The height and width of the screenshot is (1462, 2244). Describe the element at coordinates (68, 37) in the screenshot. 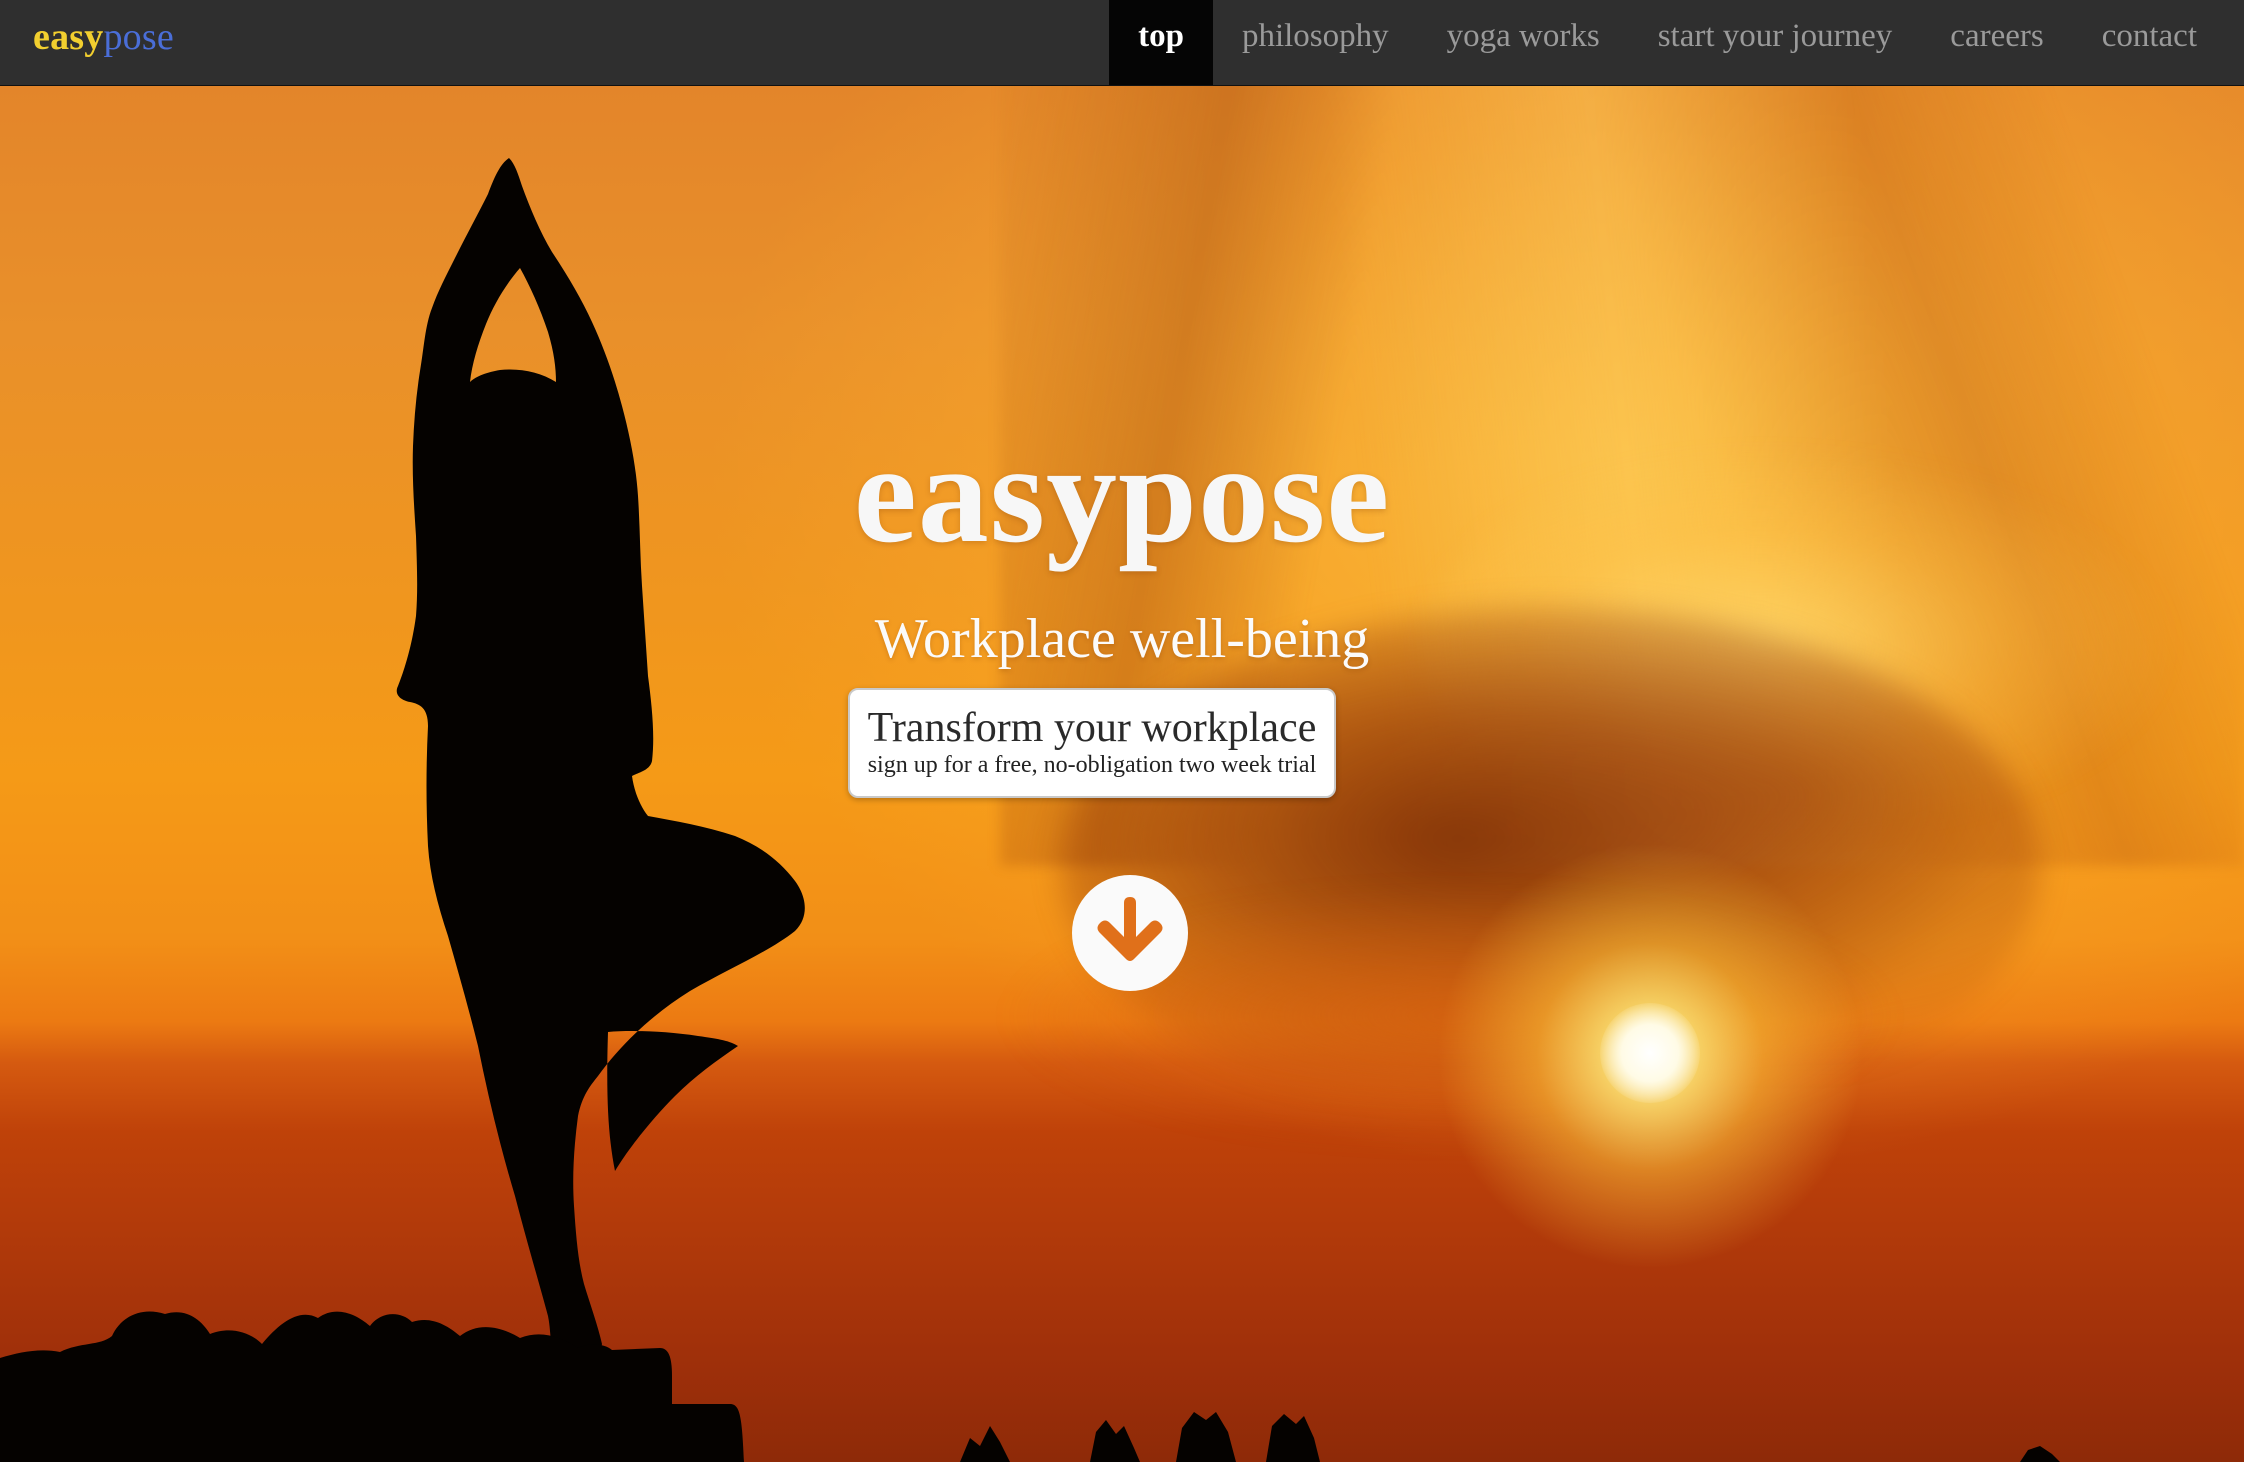

I see `logo-easy: easy` at that location.